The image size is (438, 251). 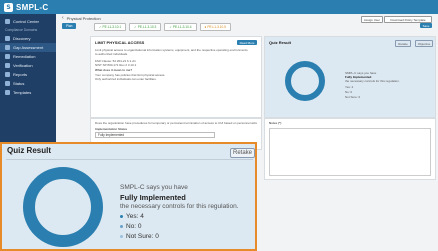 I want to click on logo-mark-icon: S, so click(x=8, y=7).